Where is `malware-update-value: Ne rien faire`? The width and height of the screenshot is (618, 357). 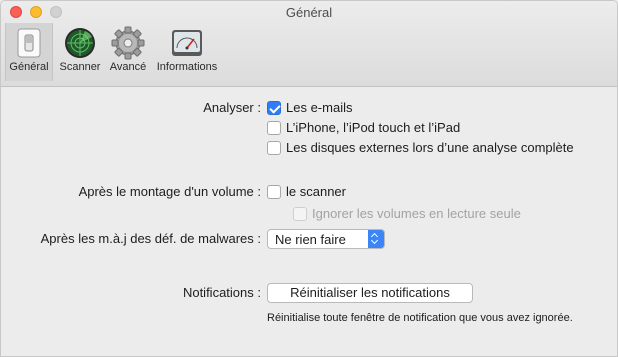
malware-update-value: Ne rien faire is located at coordinates (310, 239).